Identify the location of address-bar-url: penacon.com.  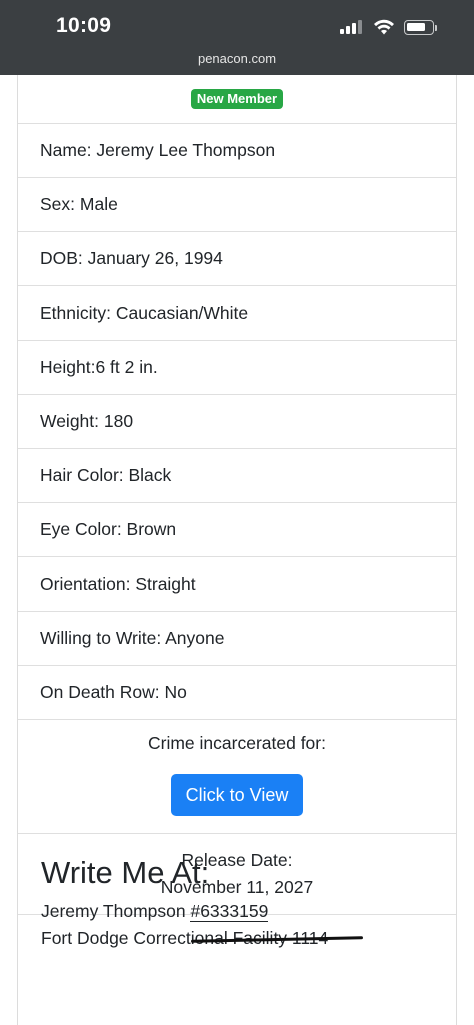
(237, 58).